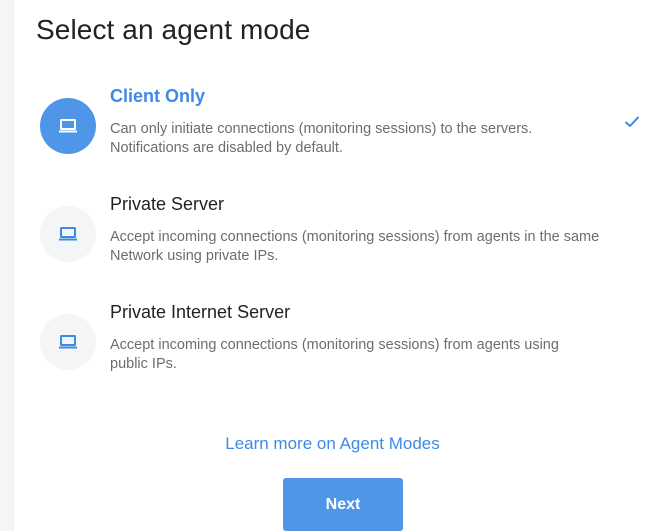 This screenshot has width=665, height=531. I want to click on next-button: Next, so click(343, 504).